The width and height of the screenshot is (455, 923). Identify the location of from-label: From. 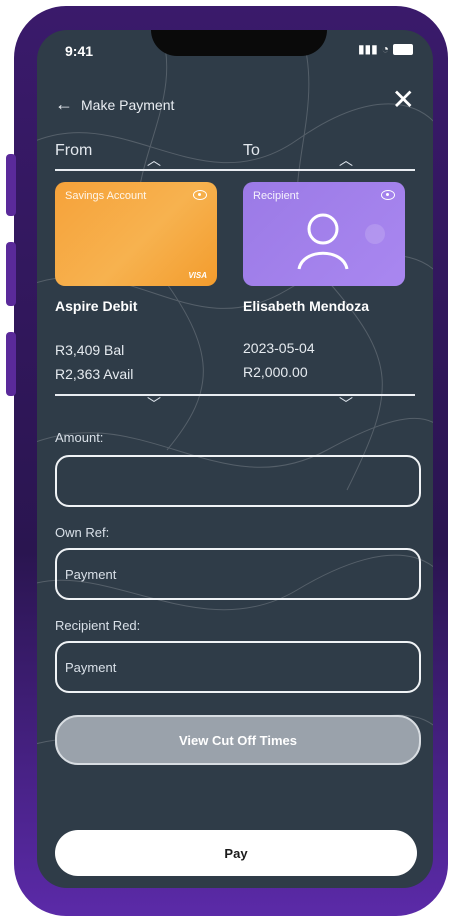
(74, 150).